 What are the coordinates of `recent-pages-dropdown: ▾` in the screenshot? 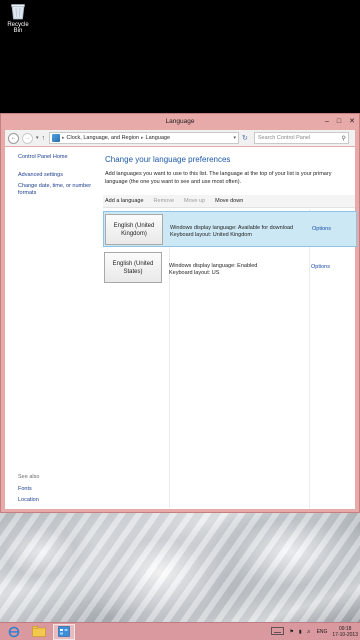 It's located at (37, 138).